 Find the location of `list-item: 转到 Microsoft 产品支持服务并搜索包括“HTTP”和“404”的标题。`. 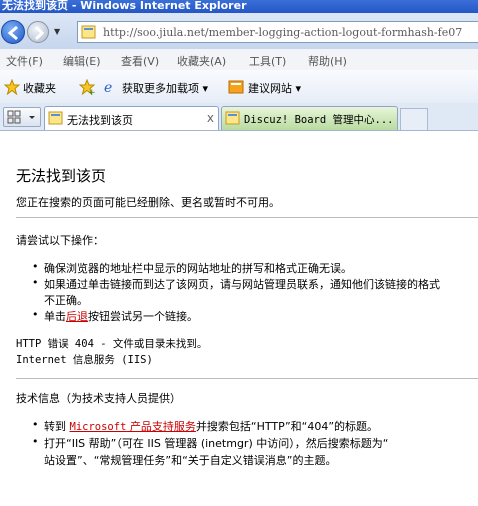

list-item: 转到 Microsoft 产品支持服务并搜索包括“HTTP”和“404”的标题。 is located at coordinates (205, 426).